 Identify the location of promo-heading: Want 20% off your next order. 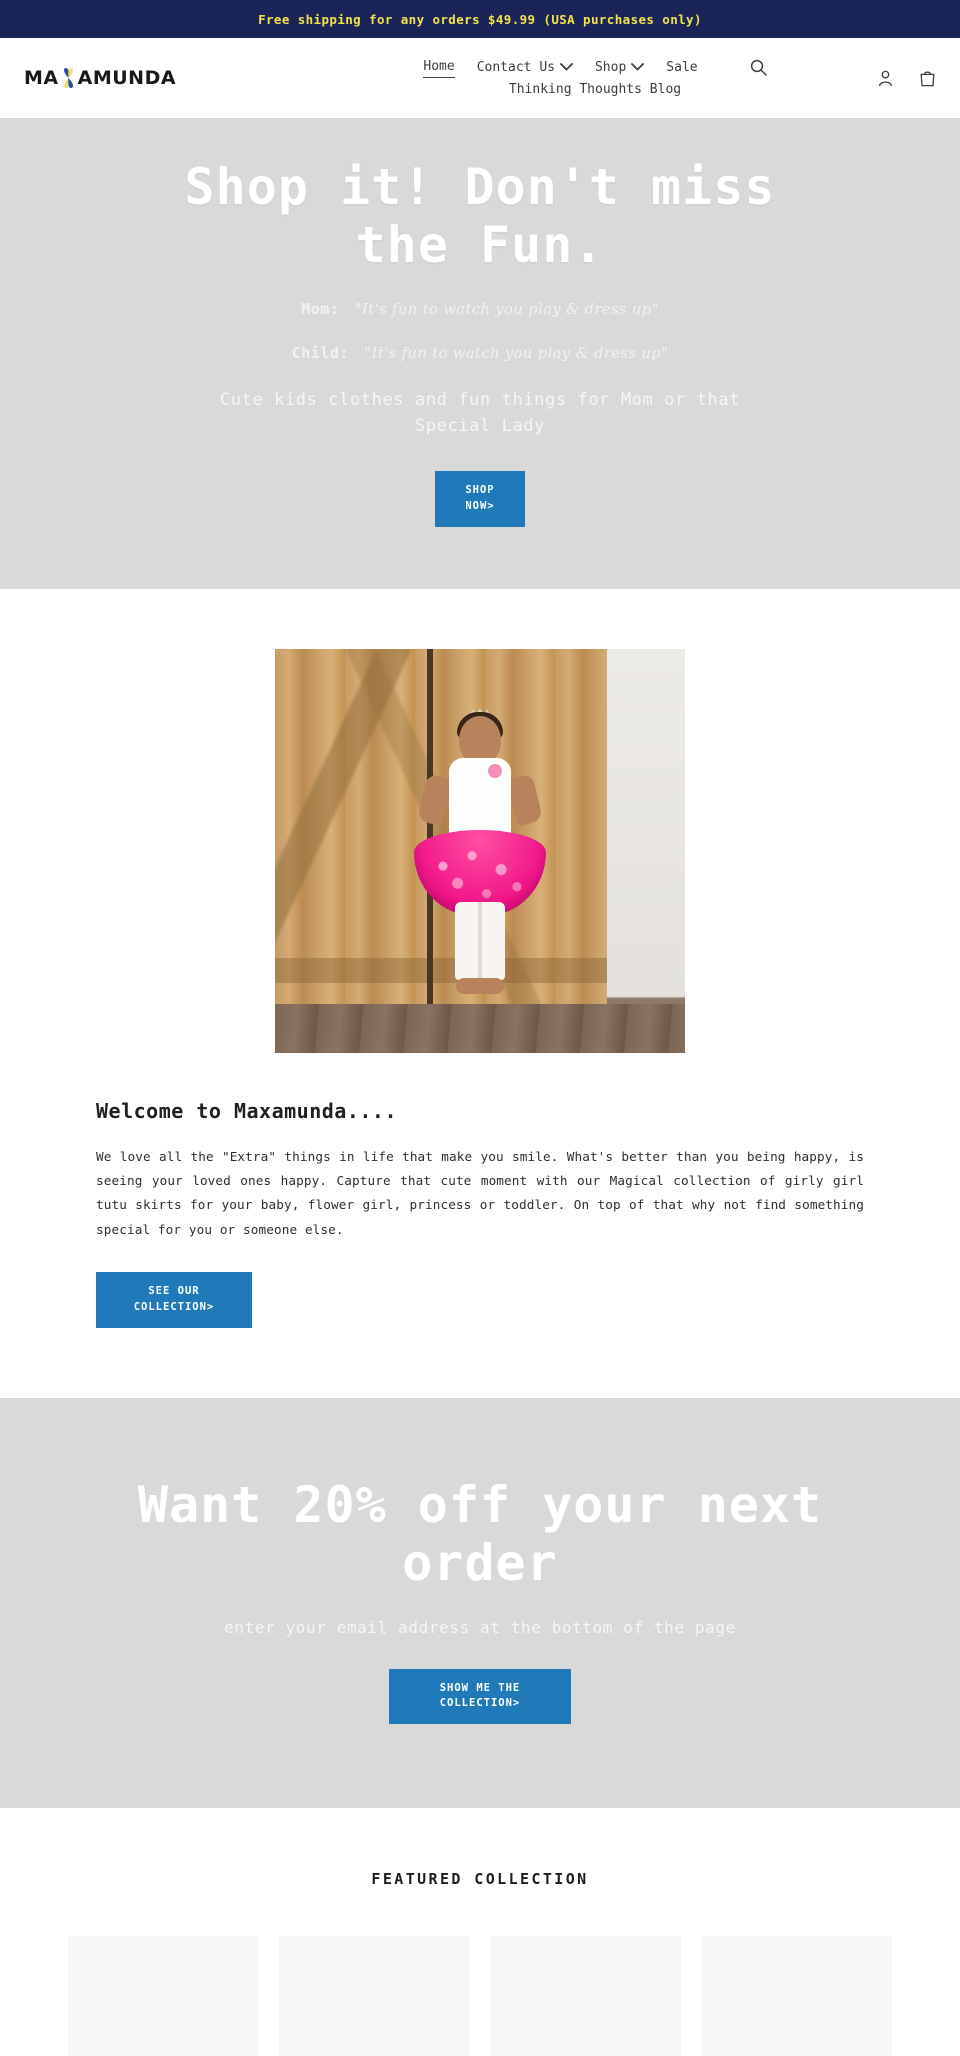
(480, 1533).